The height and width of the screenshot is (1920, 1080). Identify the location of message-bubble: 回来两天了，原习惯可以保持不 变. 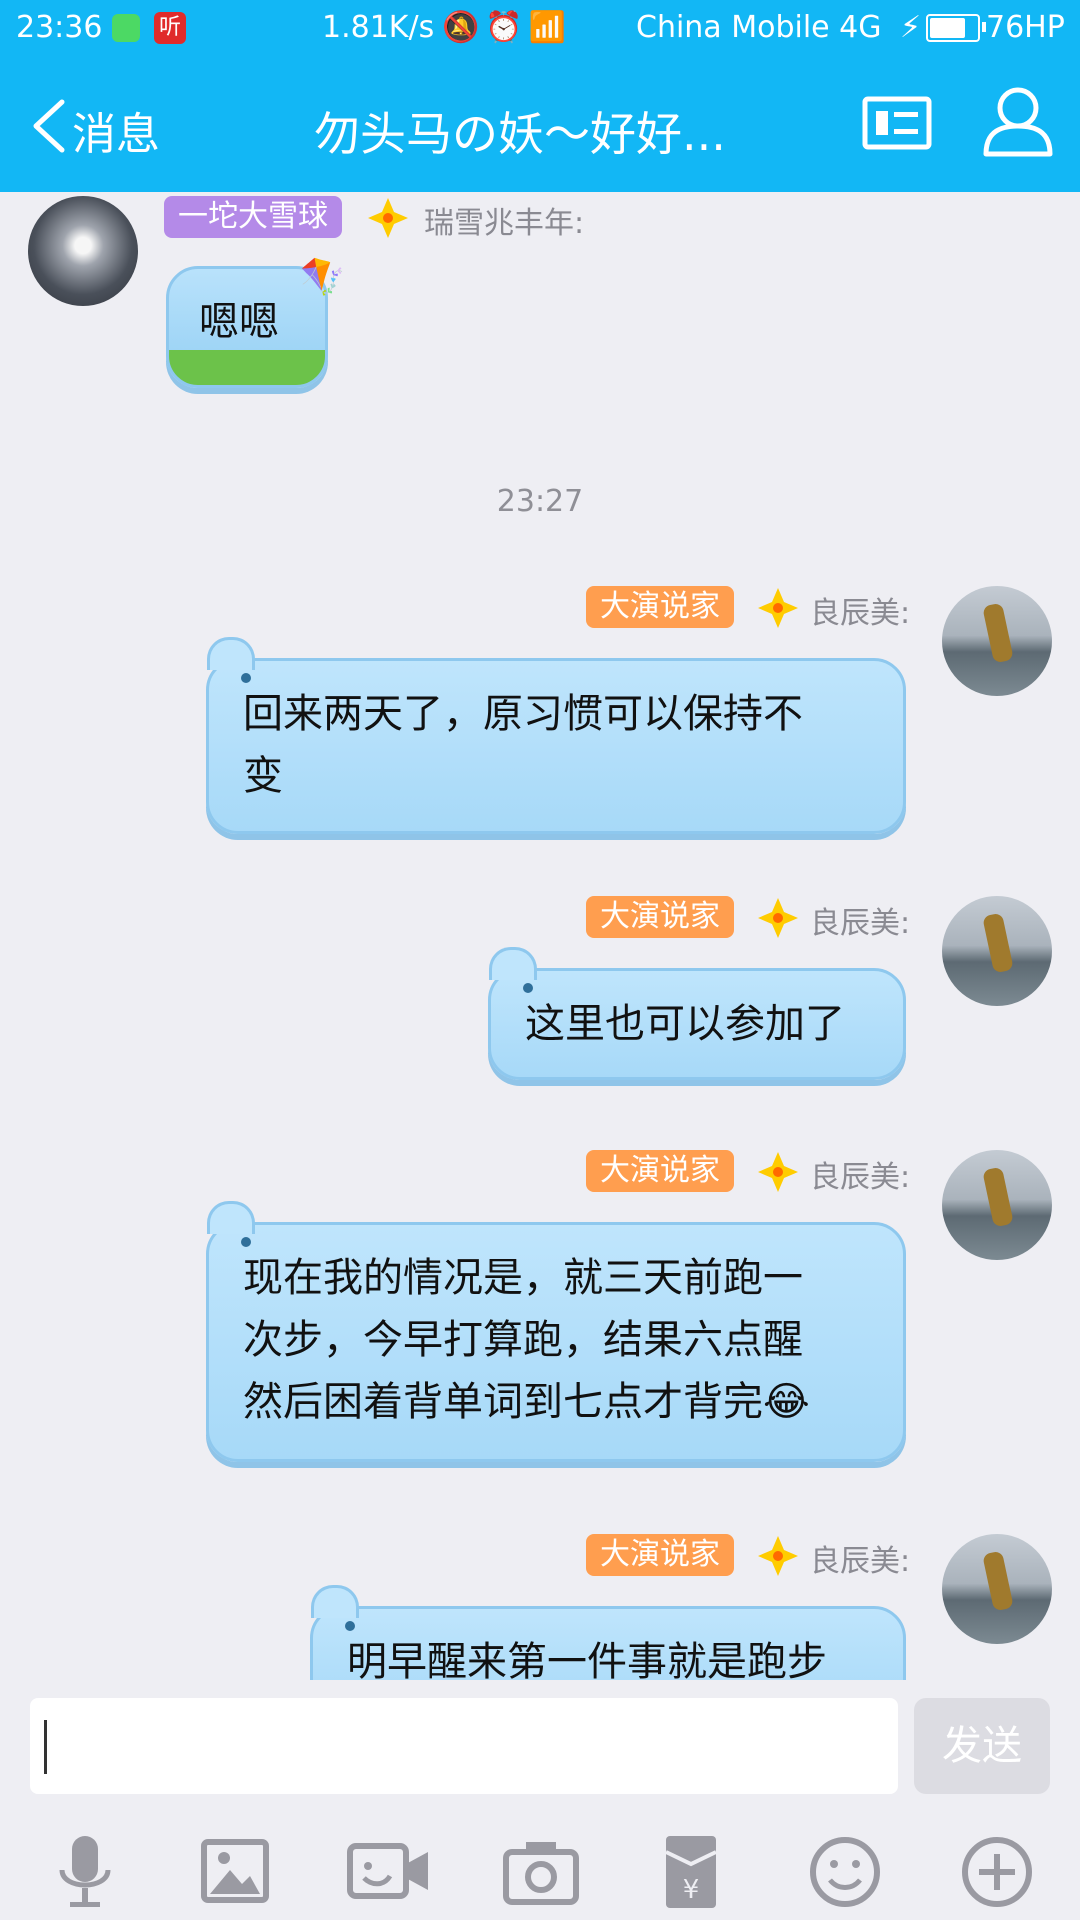
(556, 735).